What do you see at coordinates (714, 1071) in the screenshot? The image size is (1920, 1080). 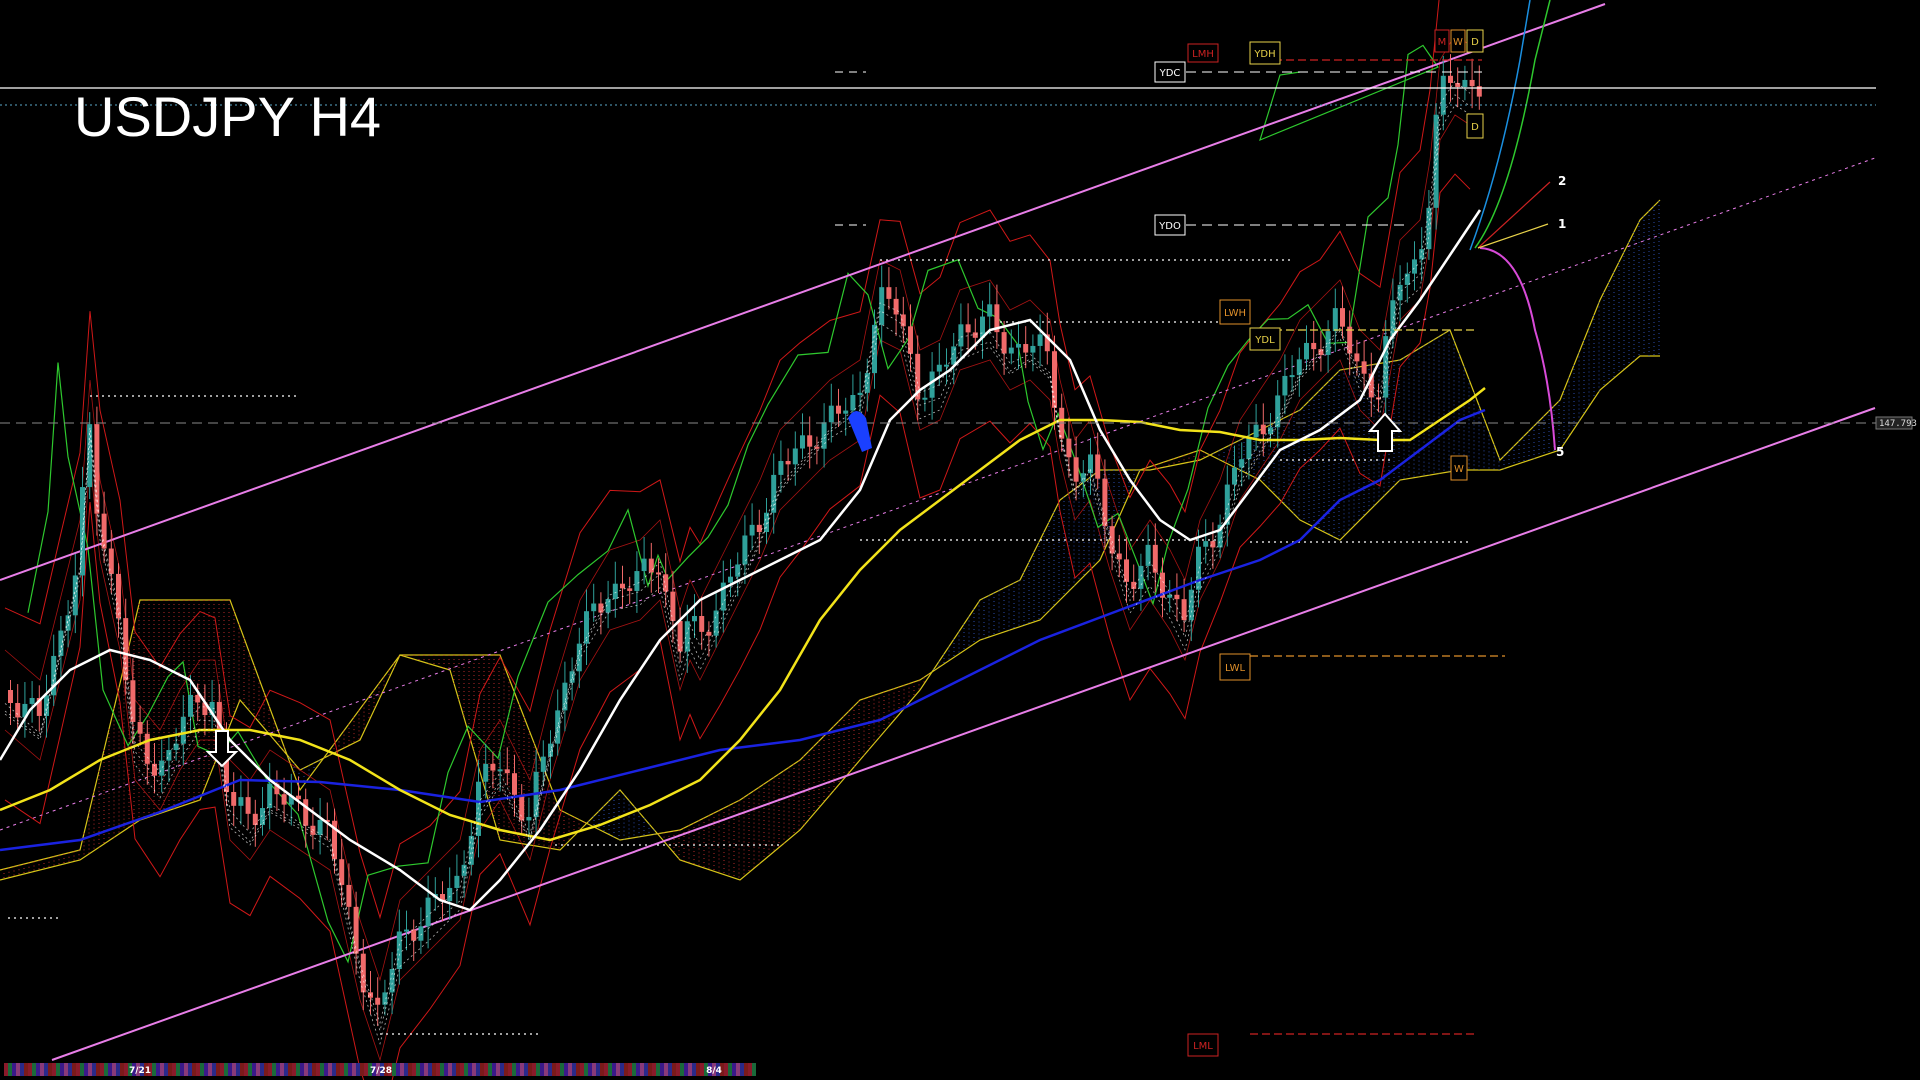 I see `x-axis-label: 8/4` at bounding box center [714, 1071].